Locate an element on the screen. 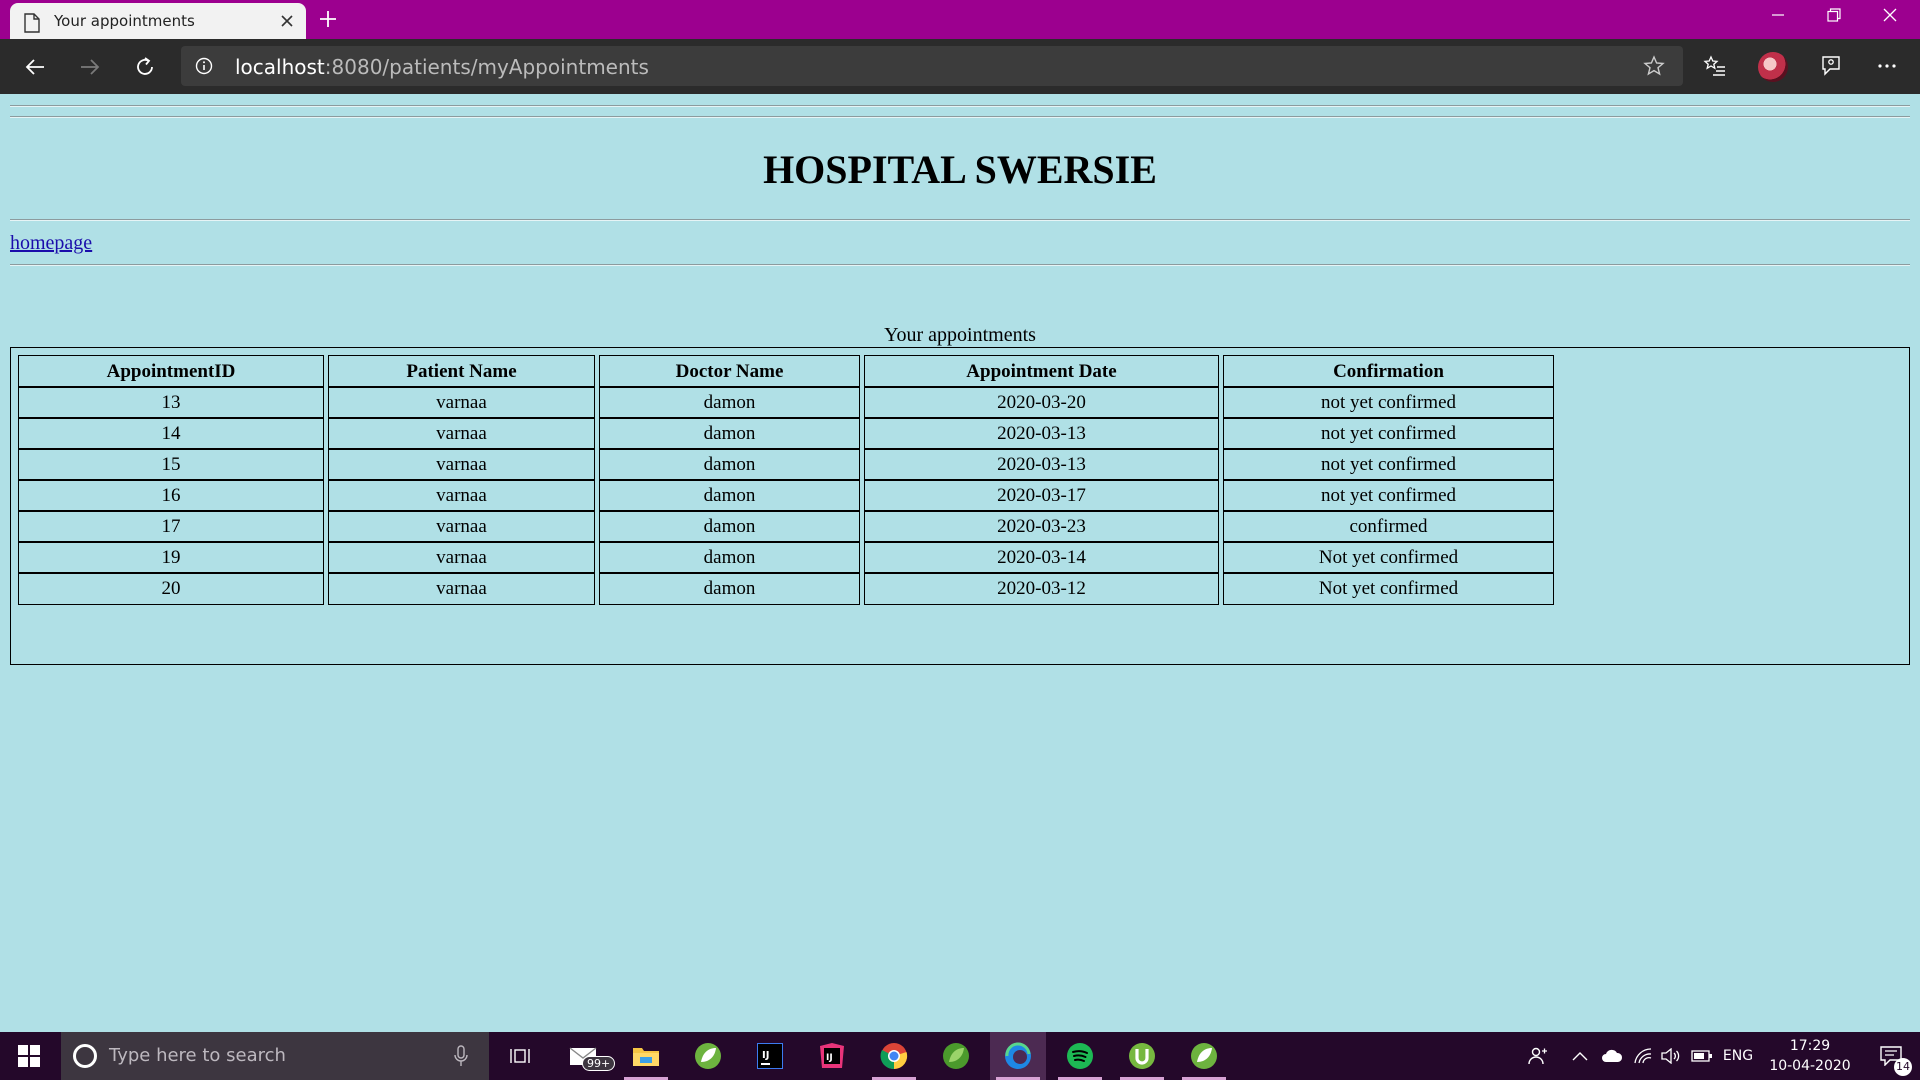 The height and width of the screenshot is (1080, 1920). tab-title: Your appointments is located at coordinates (124, 21).